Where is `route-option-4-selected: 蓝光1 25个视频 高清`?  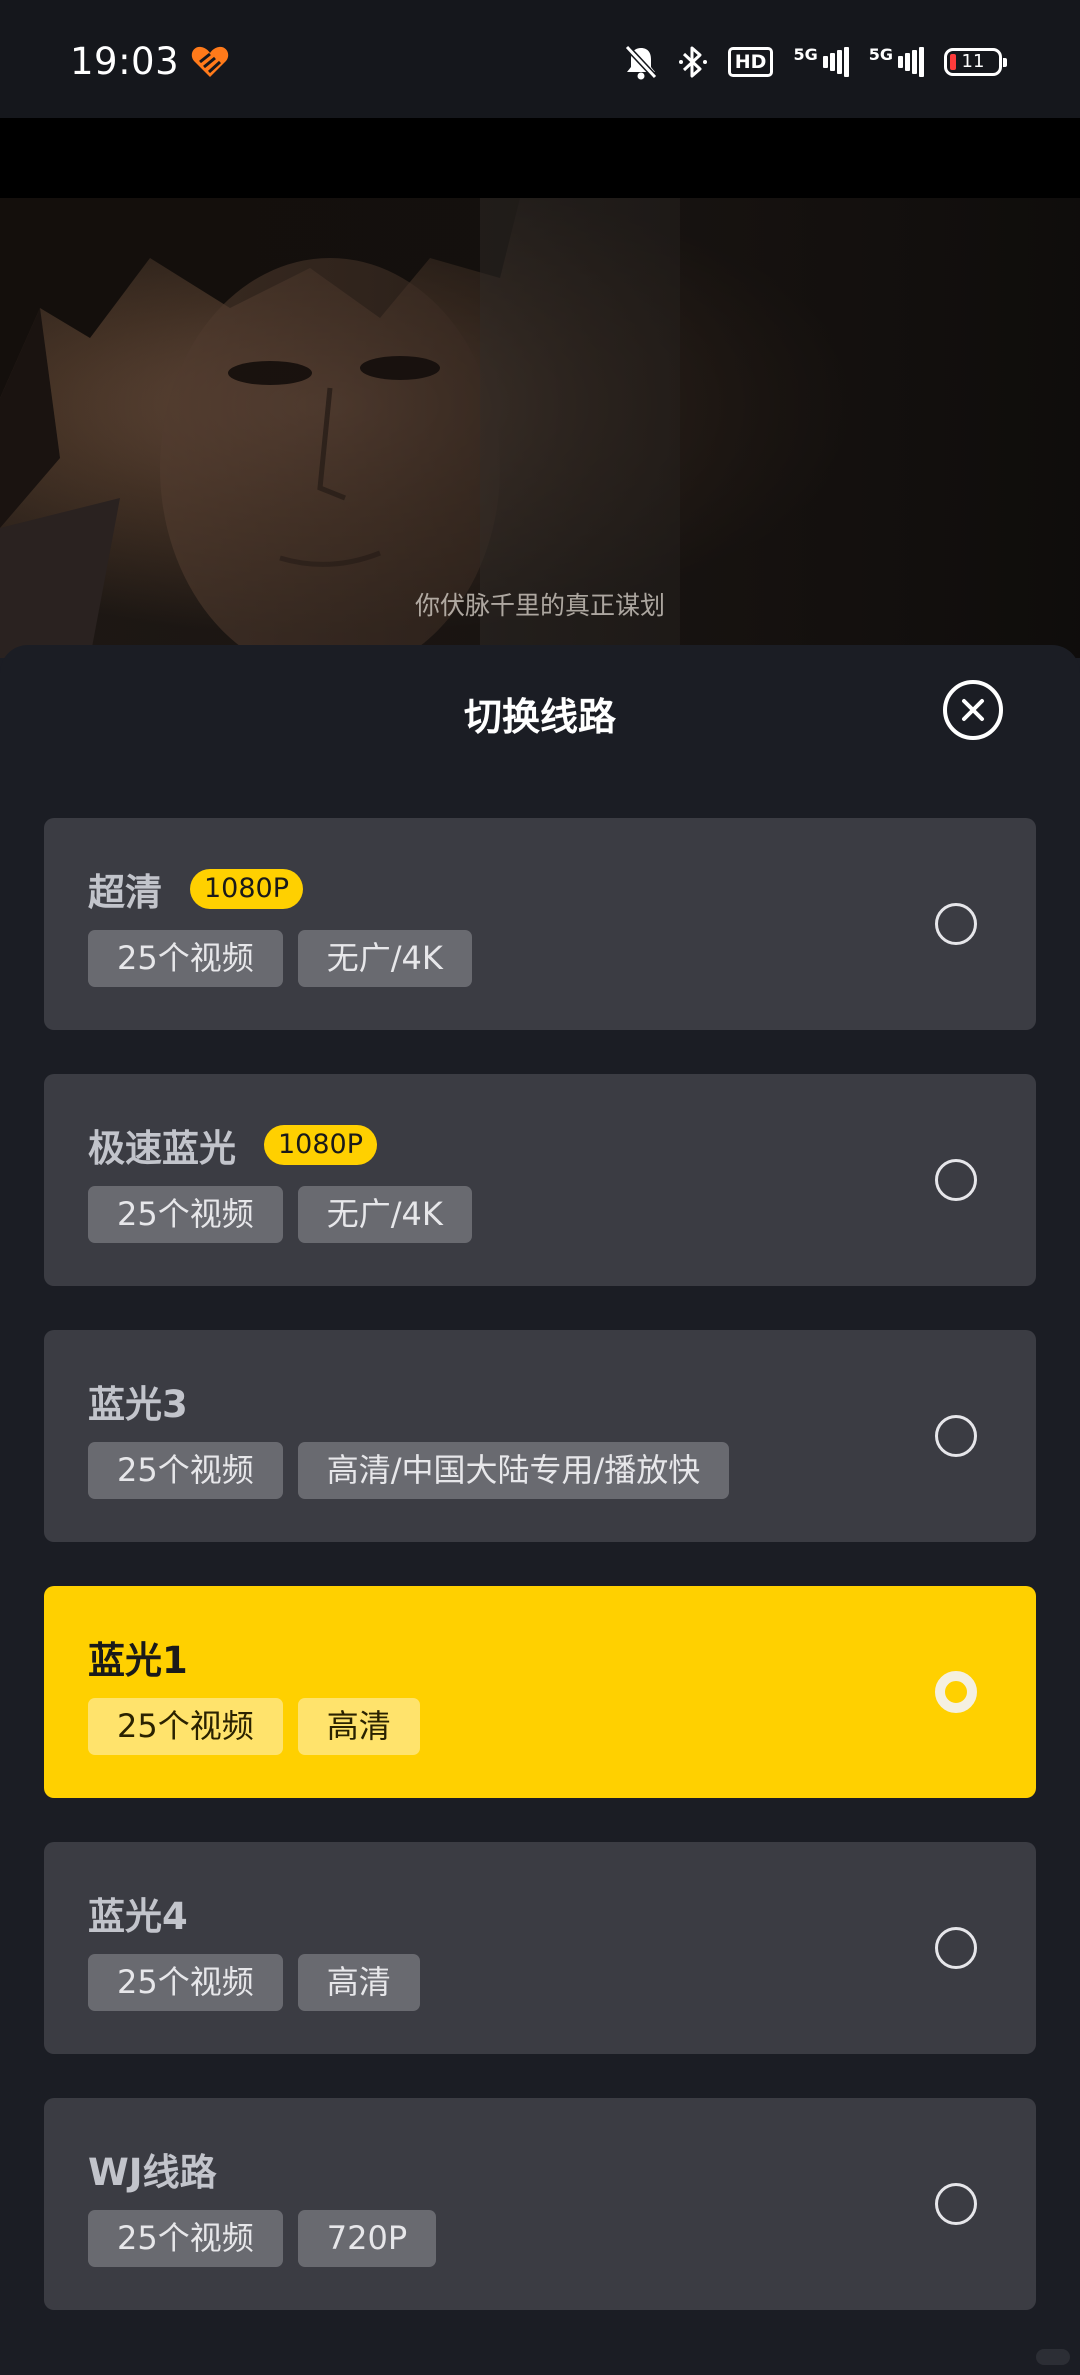 route-option-4-selected: 蓝光1 25个视频 高清 is located at coordinates (540, 1692).